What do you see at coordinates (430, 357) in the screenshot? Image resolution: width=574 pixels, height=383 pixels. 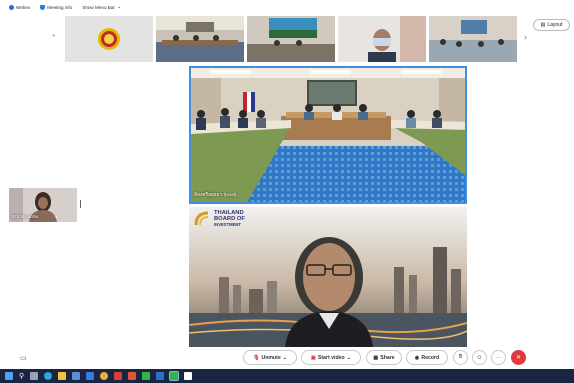 I see `record-label: Record` at bounding box center [430, 357].